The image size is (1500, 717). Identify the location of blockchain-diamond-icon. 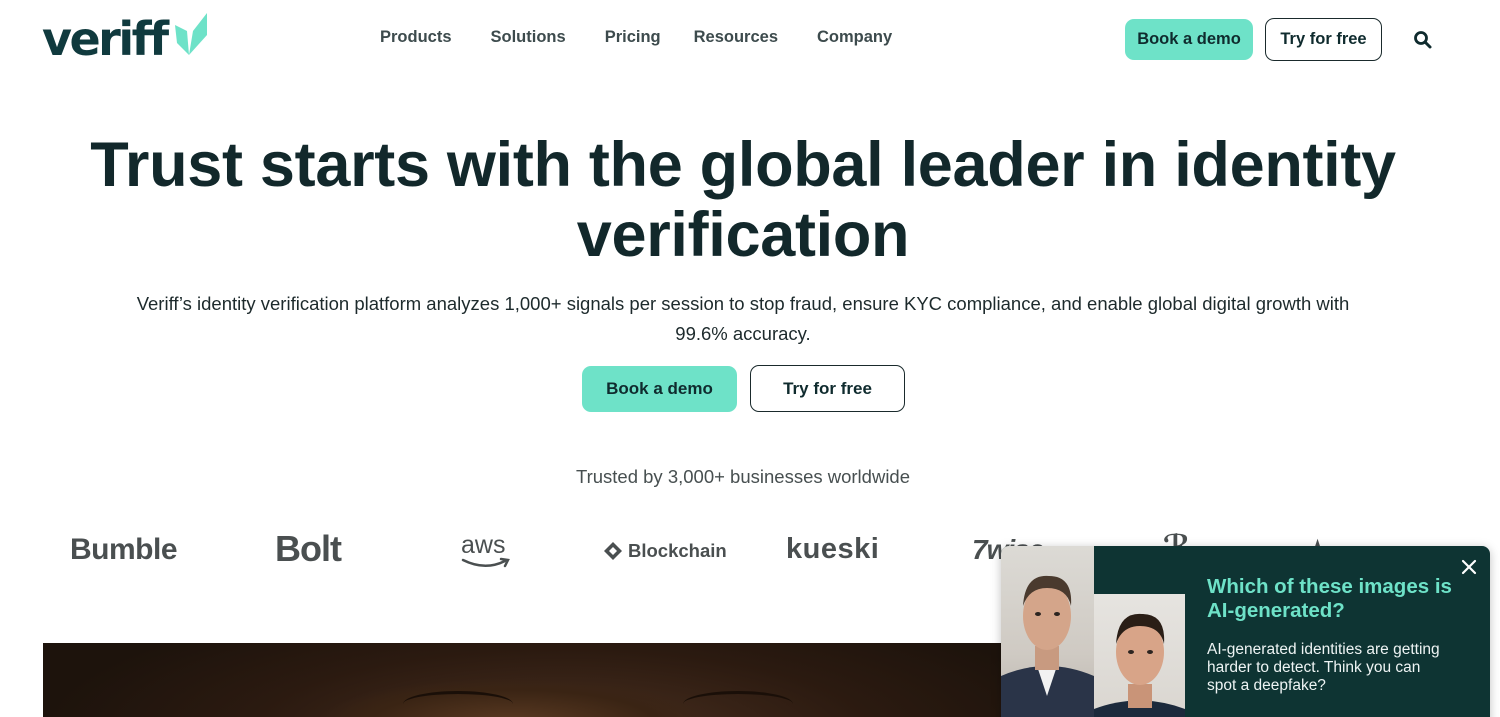
(613, 551).